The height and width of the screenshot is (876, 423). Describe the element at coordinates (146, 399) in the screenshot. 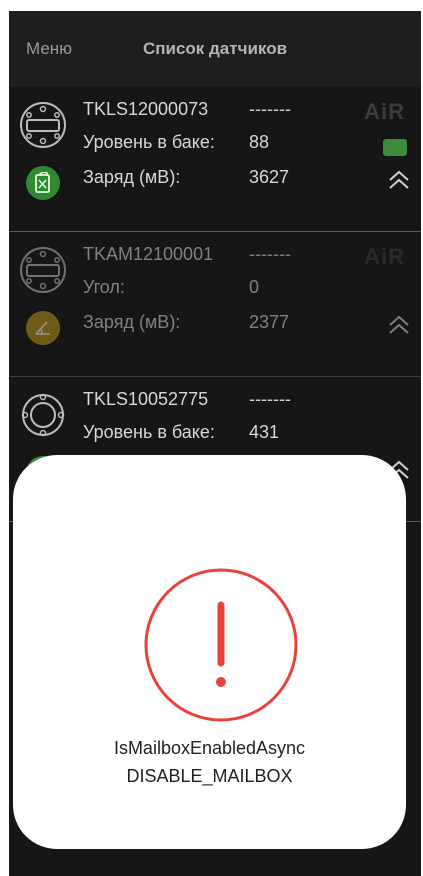

I see `sensor-serial: TKLS10052775` at that location.